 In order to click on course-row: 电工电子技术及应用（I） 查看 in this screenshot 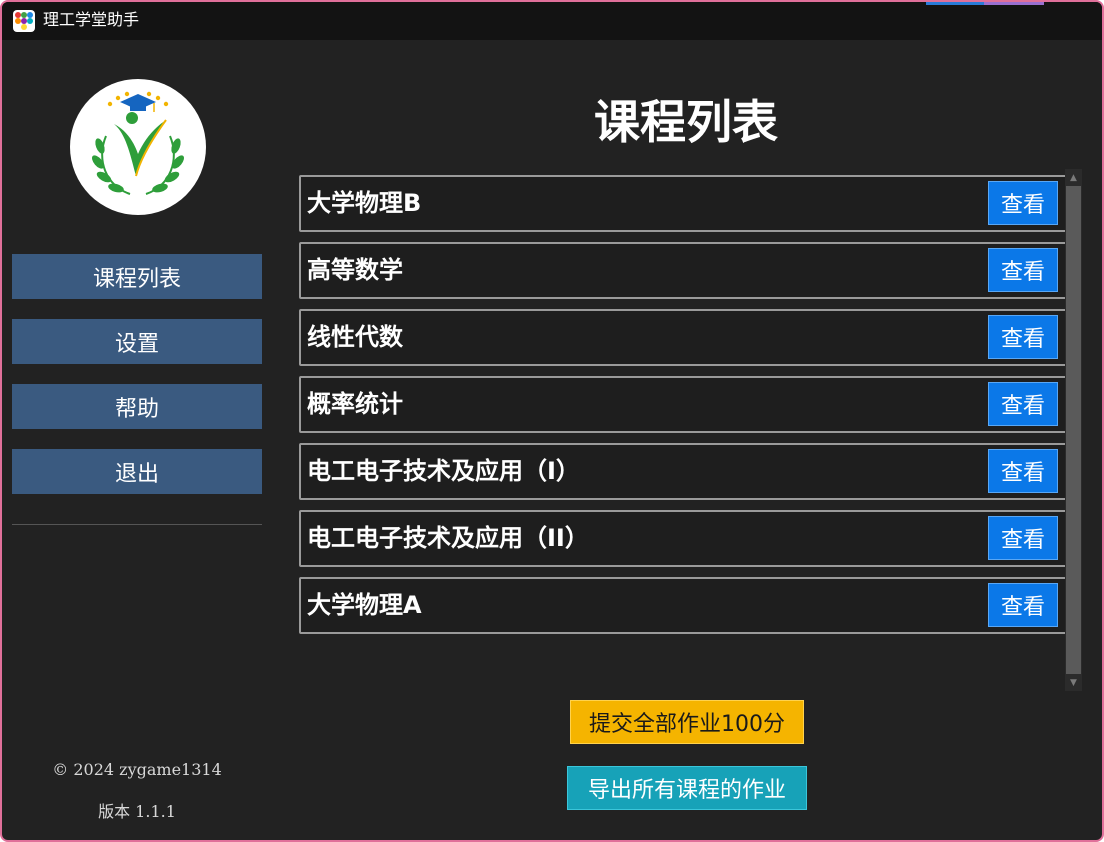, I will do `click(683, 471)`.